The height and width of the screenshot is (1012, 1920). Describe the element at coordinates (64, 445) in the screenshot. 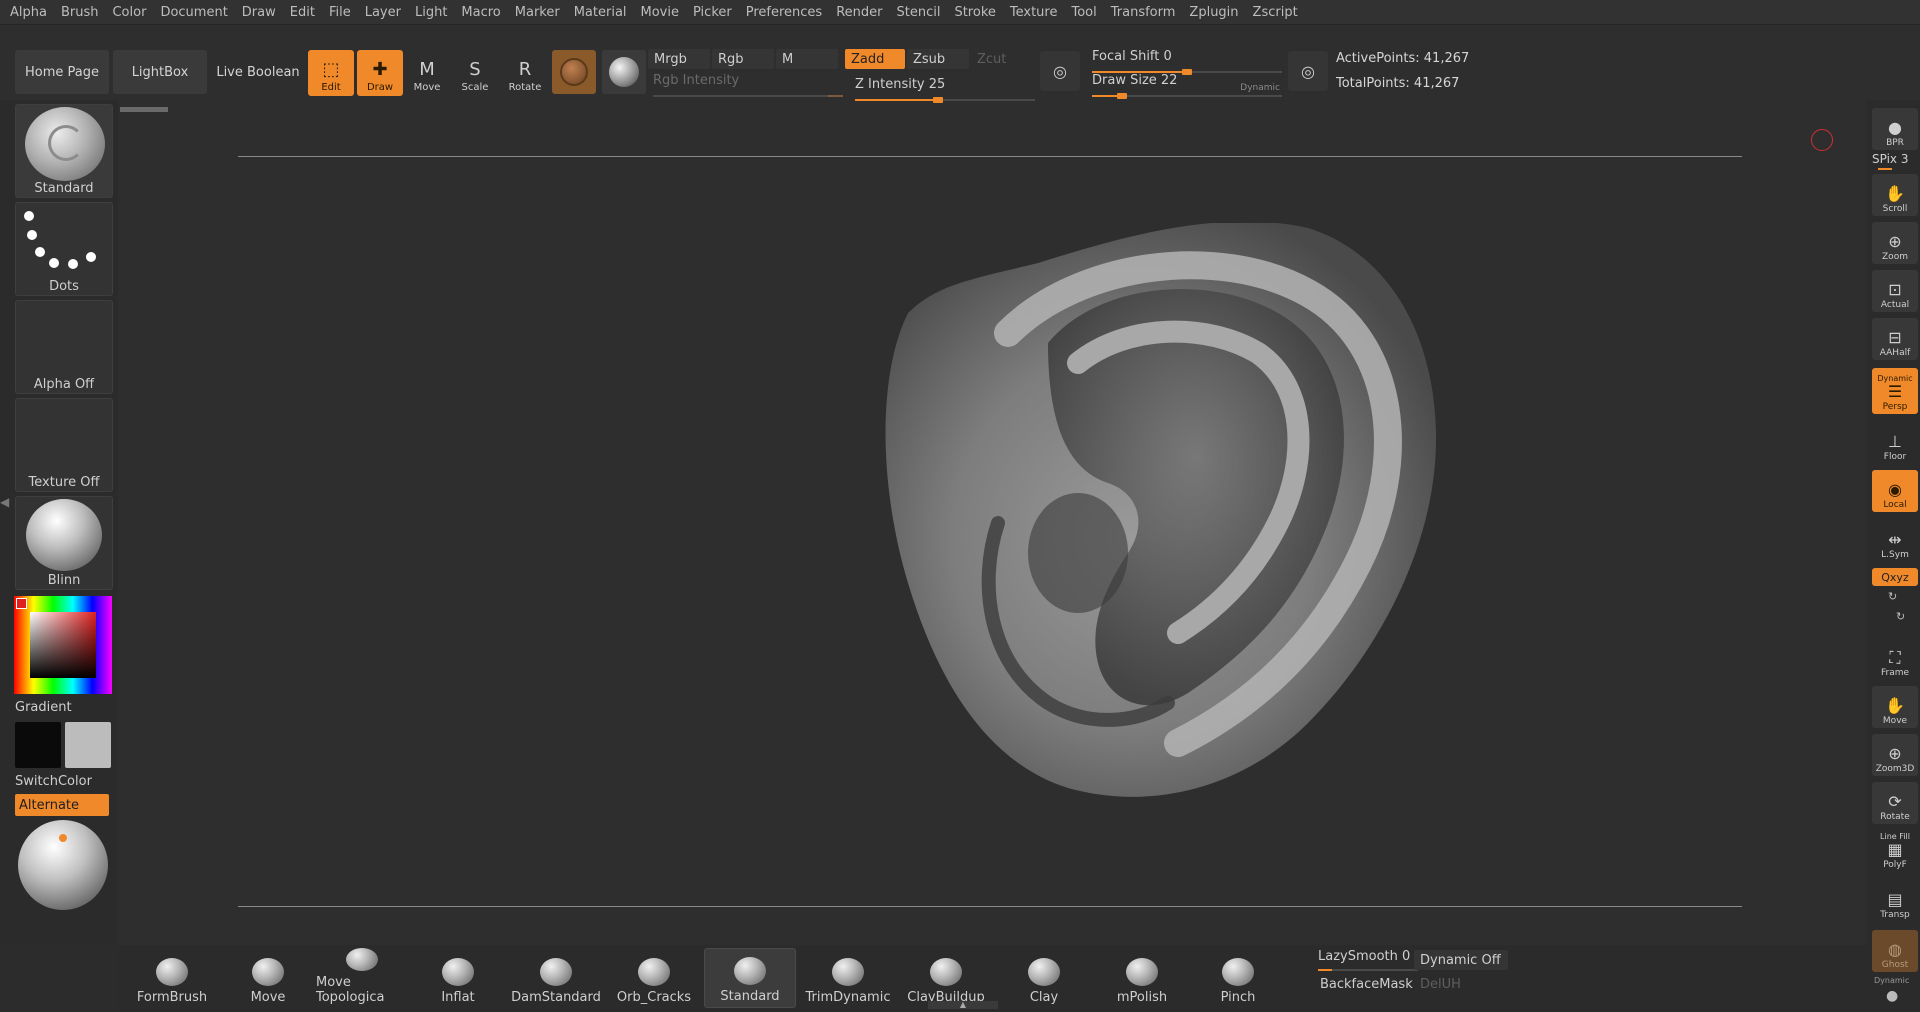

I see `texture-slot: Texture Off` at that location.